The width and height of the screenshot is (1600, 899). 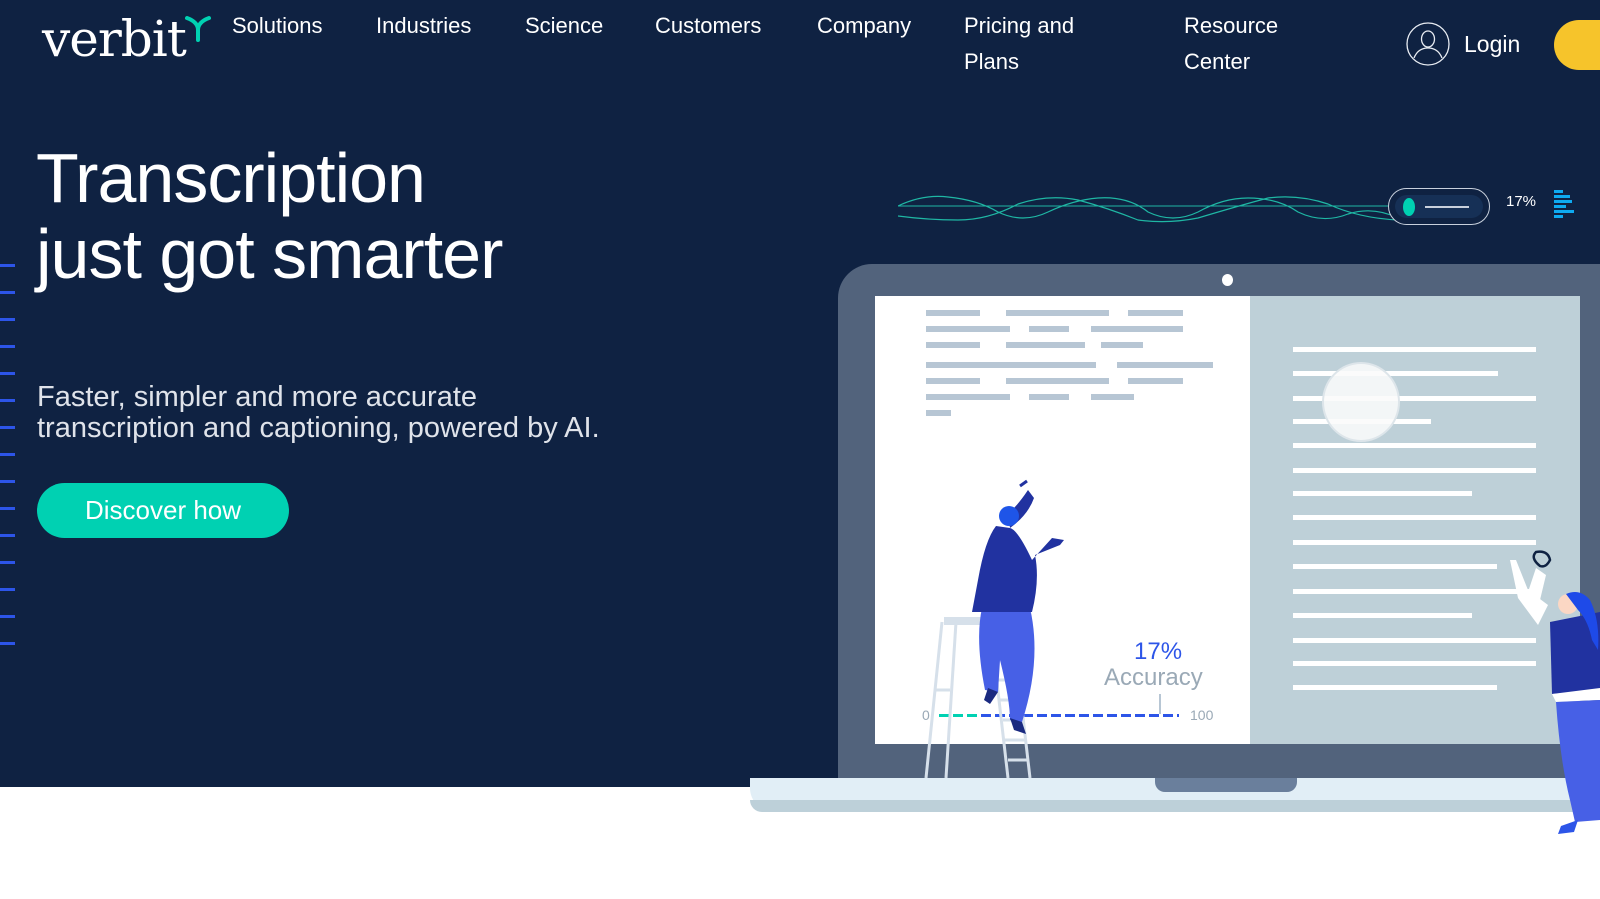 What do you see at coordinates (564, 26) in the screenshot?
I see `nav-science: Science` at bounding box center [564, 26].